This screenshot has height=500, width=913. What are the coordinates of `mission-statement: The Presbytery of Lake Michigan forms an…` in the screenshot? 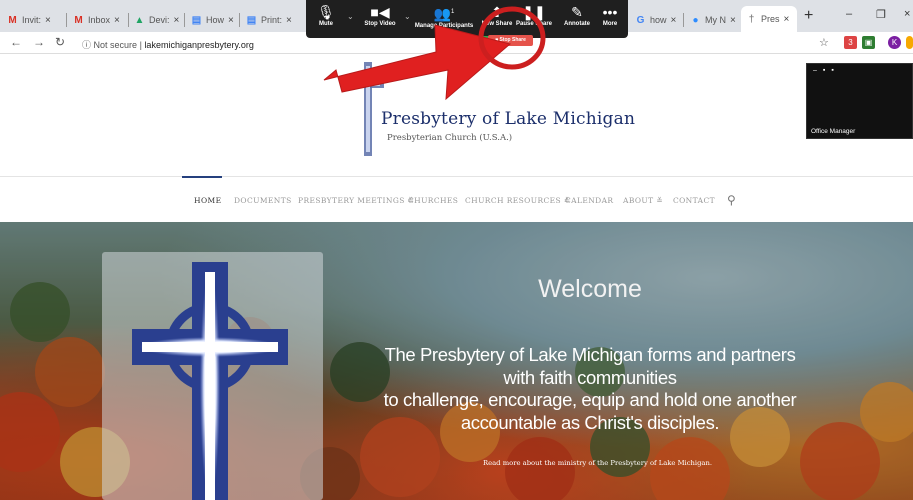 It's located at (590, 389).